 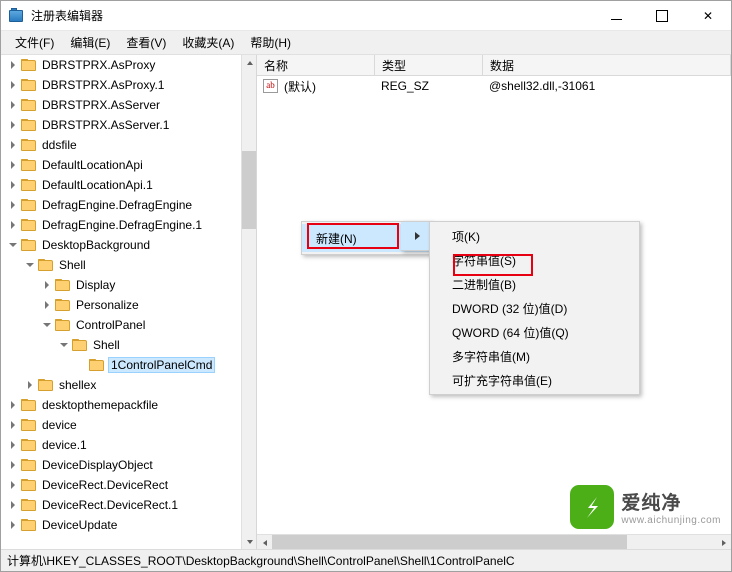 I want to click on aichunjing-logo-icon, so click(x=592, y=507).